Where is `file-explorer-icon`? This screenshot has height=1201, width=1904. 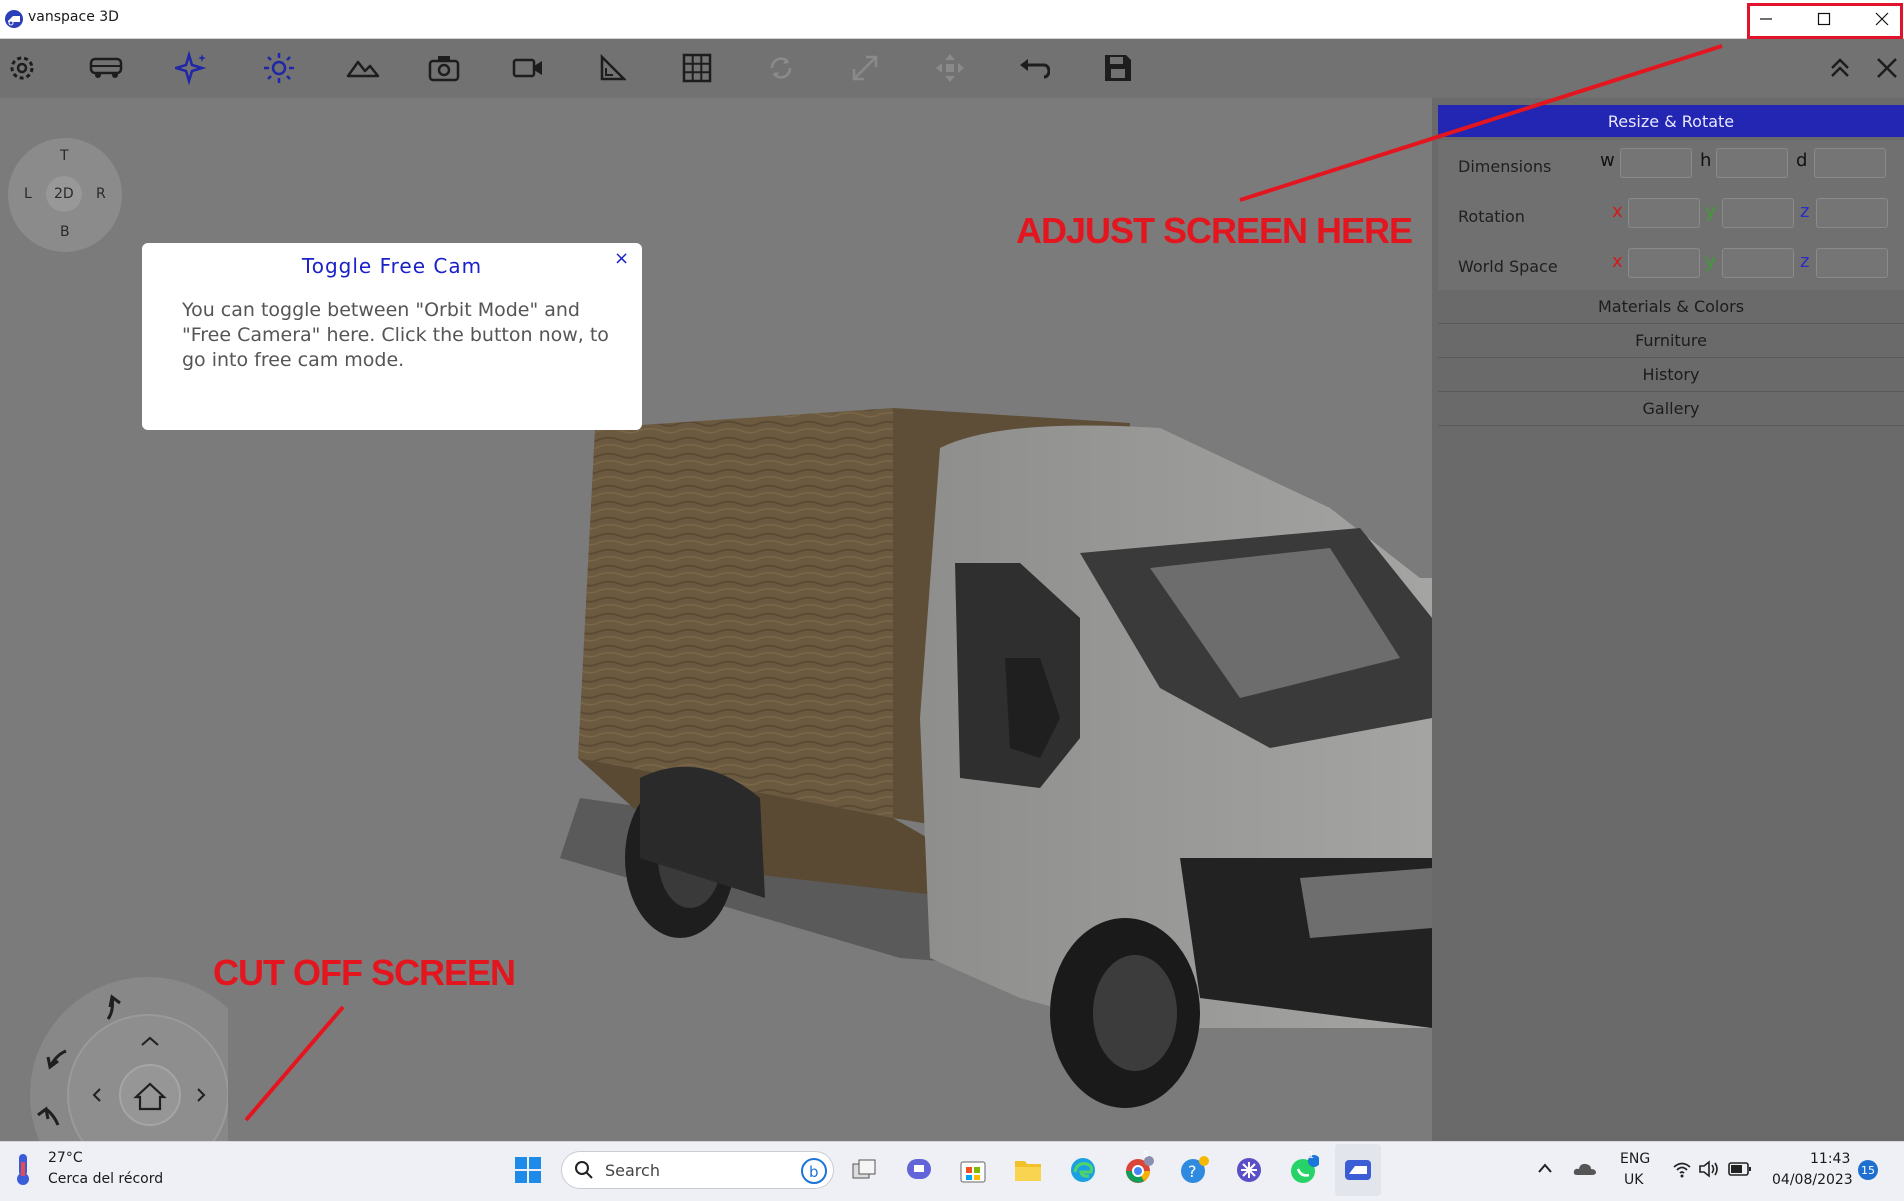
file-explorer-icon is located at coordinates (1028, 1170).